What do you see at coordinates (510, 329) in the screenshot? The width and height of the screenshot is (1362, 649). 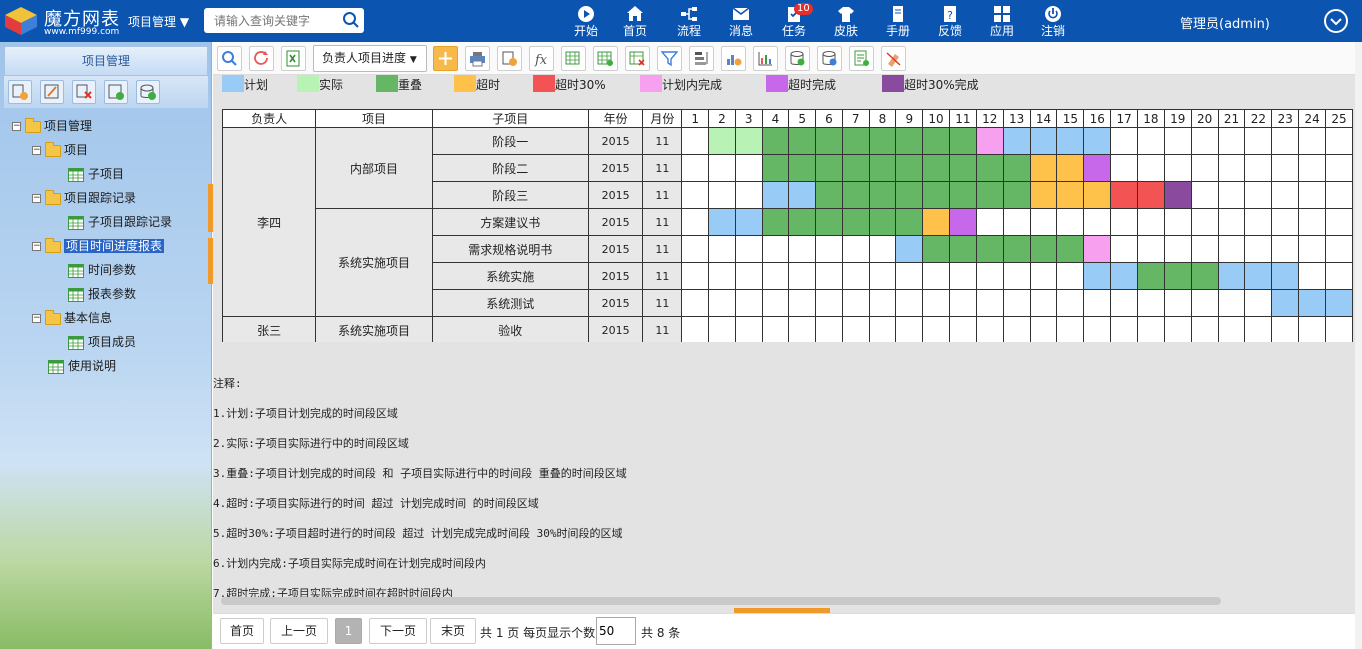 I see `subproject-cell: 验收` at bounding box center [510, 329].